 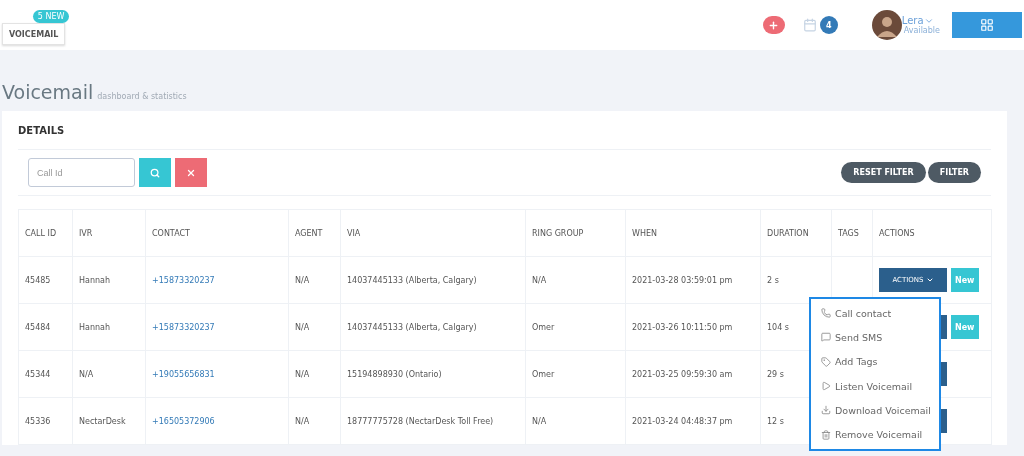 I want to click on page-subtitle: dashboard & statistics, so click(x=142, y=96).